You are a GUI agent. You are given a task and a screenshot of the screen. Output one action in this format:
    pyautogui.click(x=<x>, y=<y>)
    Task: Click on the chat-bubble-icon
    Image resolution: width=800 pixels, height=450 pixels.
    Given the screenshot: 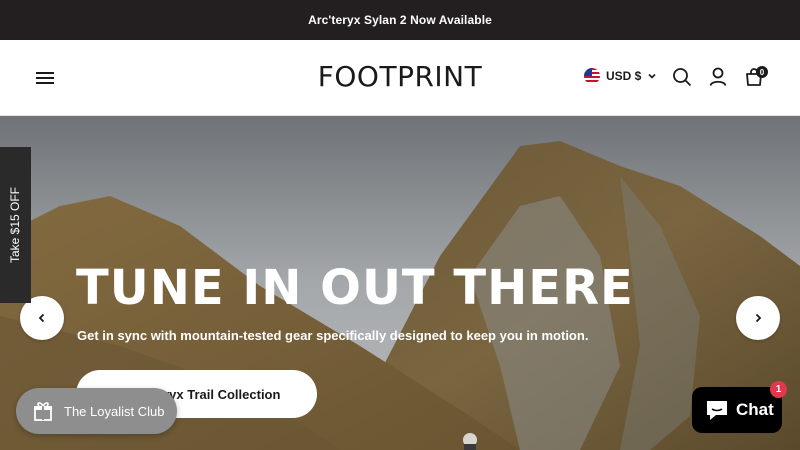 What is the action you would take?
    pyautogui.click(x=717, y=410)
    